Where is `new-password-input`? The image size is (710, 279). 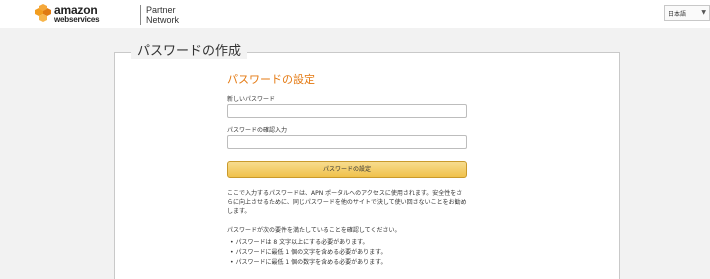
new-password-input is located at coordinates (347, 111).